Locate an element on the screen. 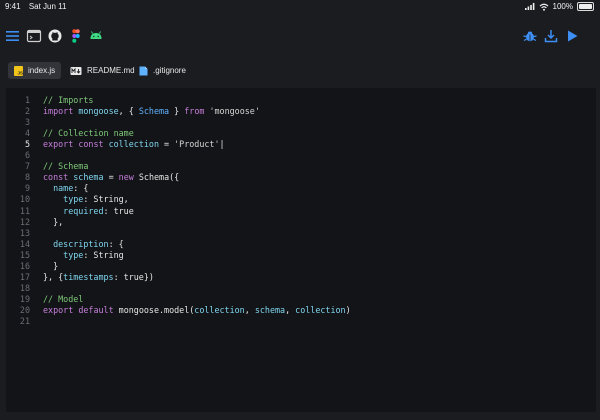 This screenshot has height=420, width=600. code-token: // Model is located at coordinates (63, 298).